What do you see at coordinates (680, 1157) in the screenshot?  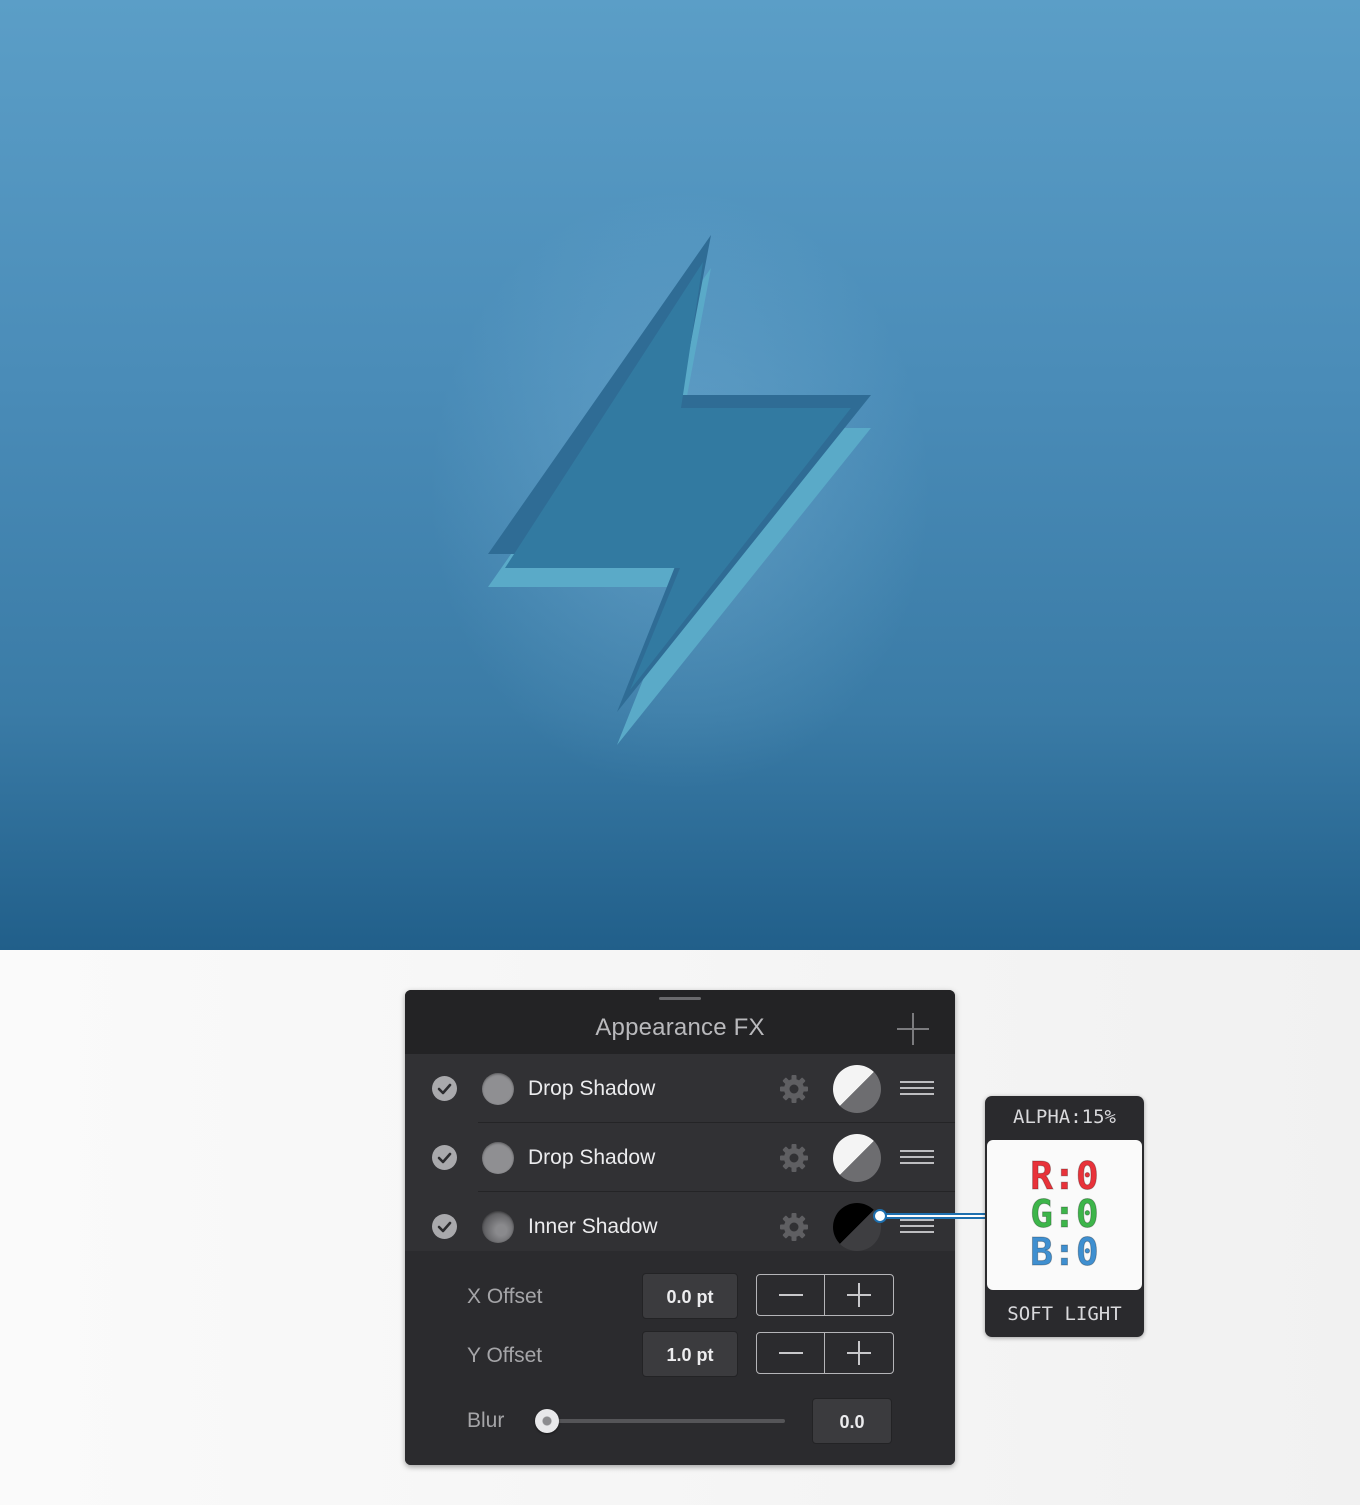 I see `effect-row-drop-shadow-2: Drop Shadow` at bounding box center [680, 1157].